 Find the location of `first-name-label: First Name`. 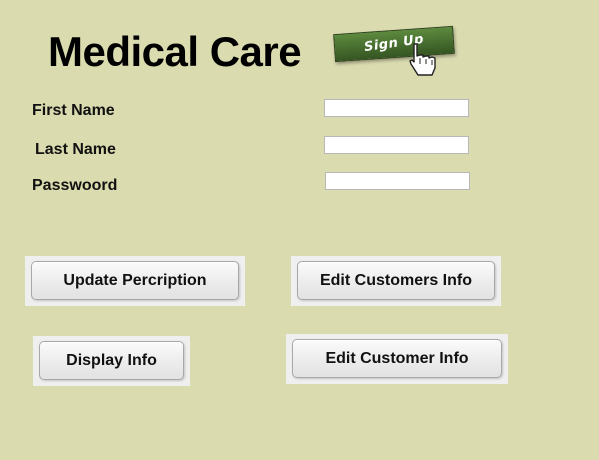

first-name-label: First Name is located at coordinates (73, 110).